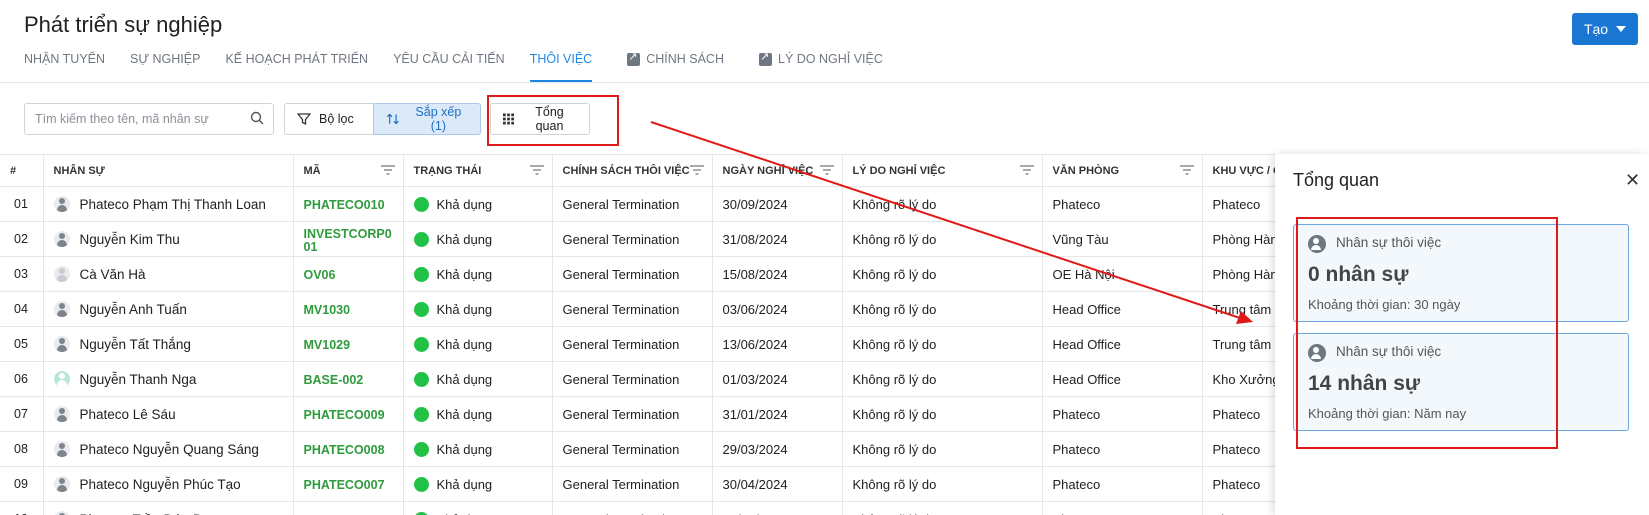 This screenshot has width=1649, height=515. I want to click on employee-code: BASE-002, so click(348, 379).